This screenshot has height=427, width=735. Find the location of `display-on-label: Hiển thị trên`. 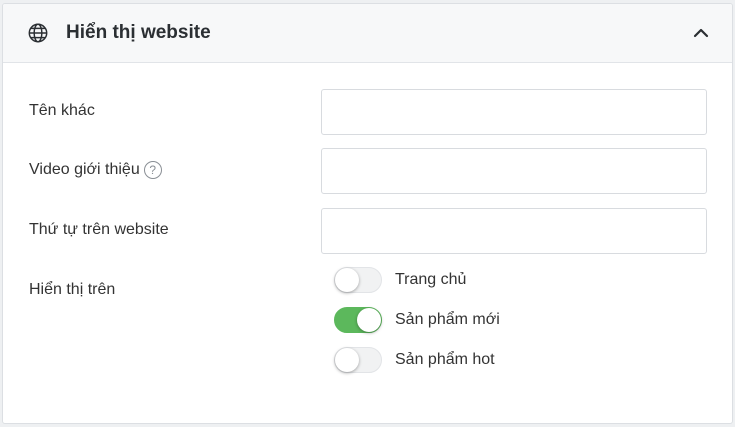

display-on-label: Hiển thị trên is located at coordinates (72, 290).